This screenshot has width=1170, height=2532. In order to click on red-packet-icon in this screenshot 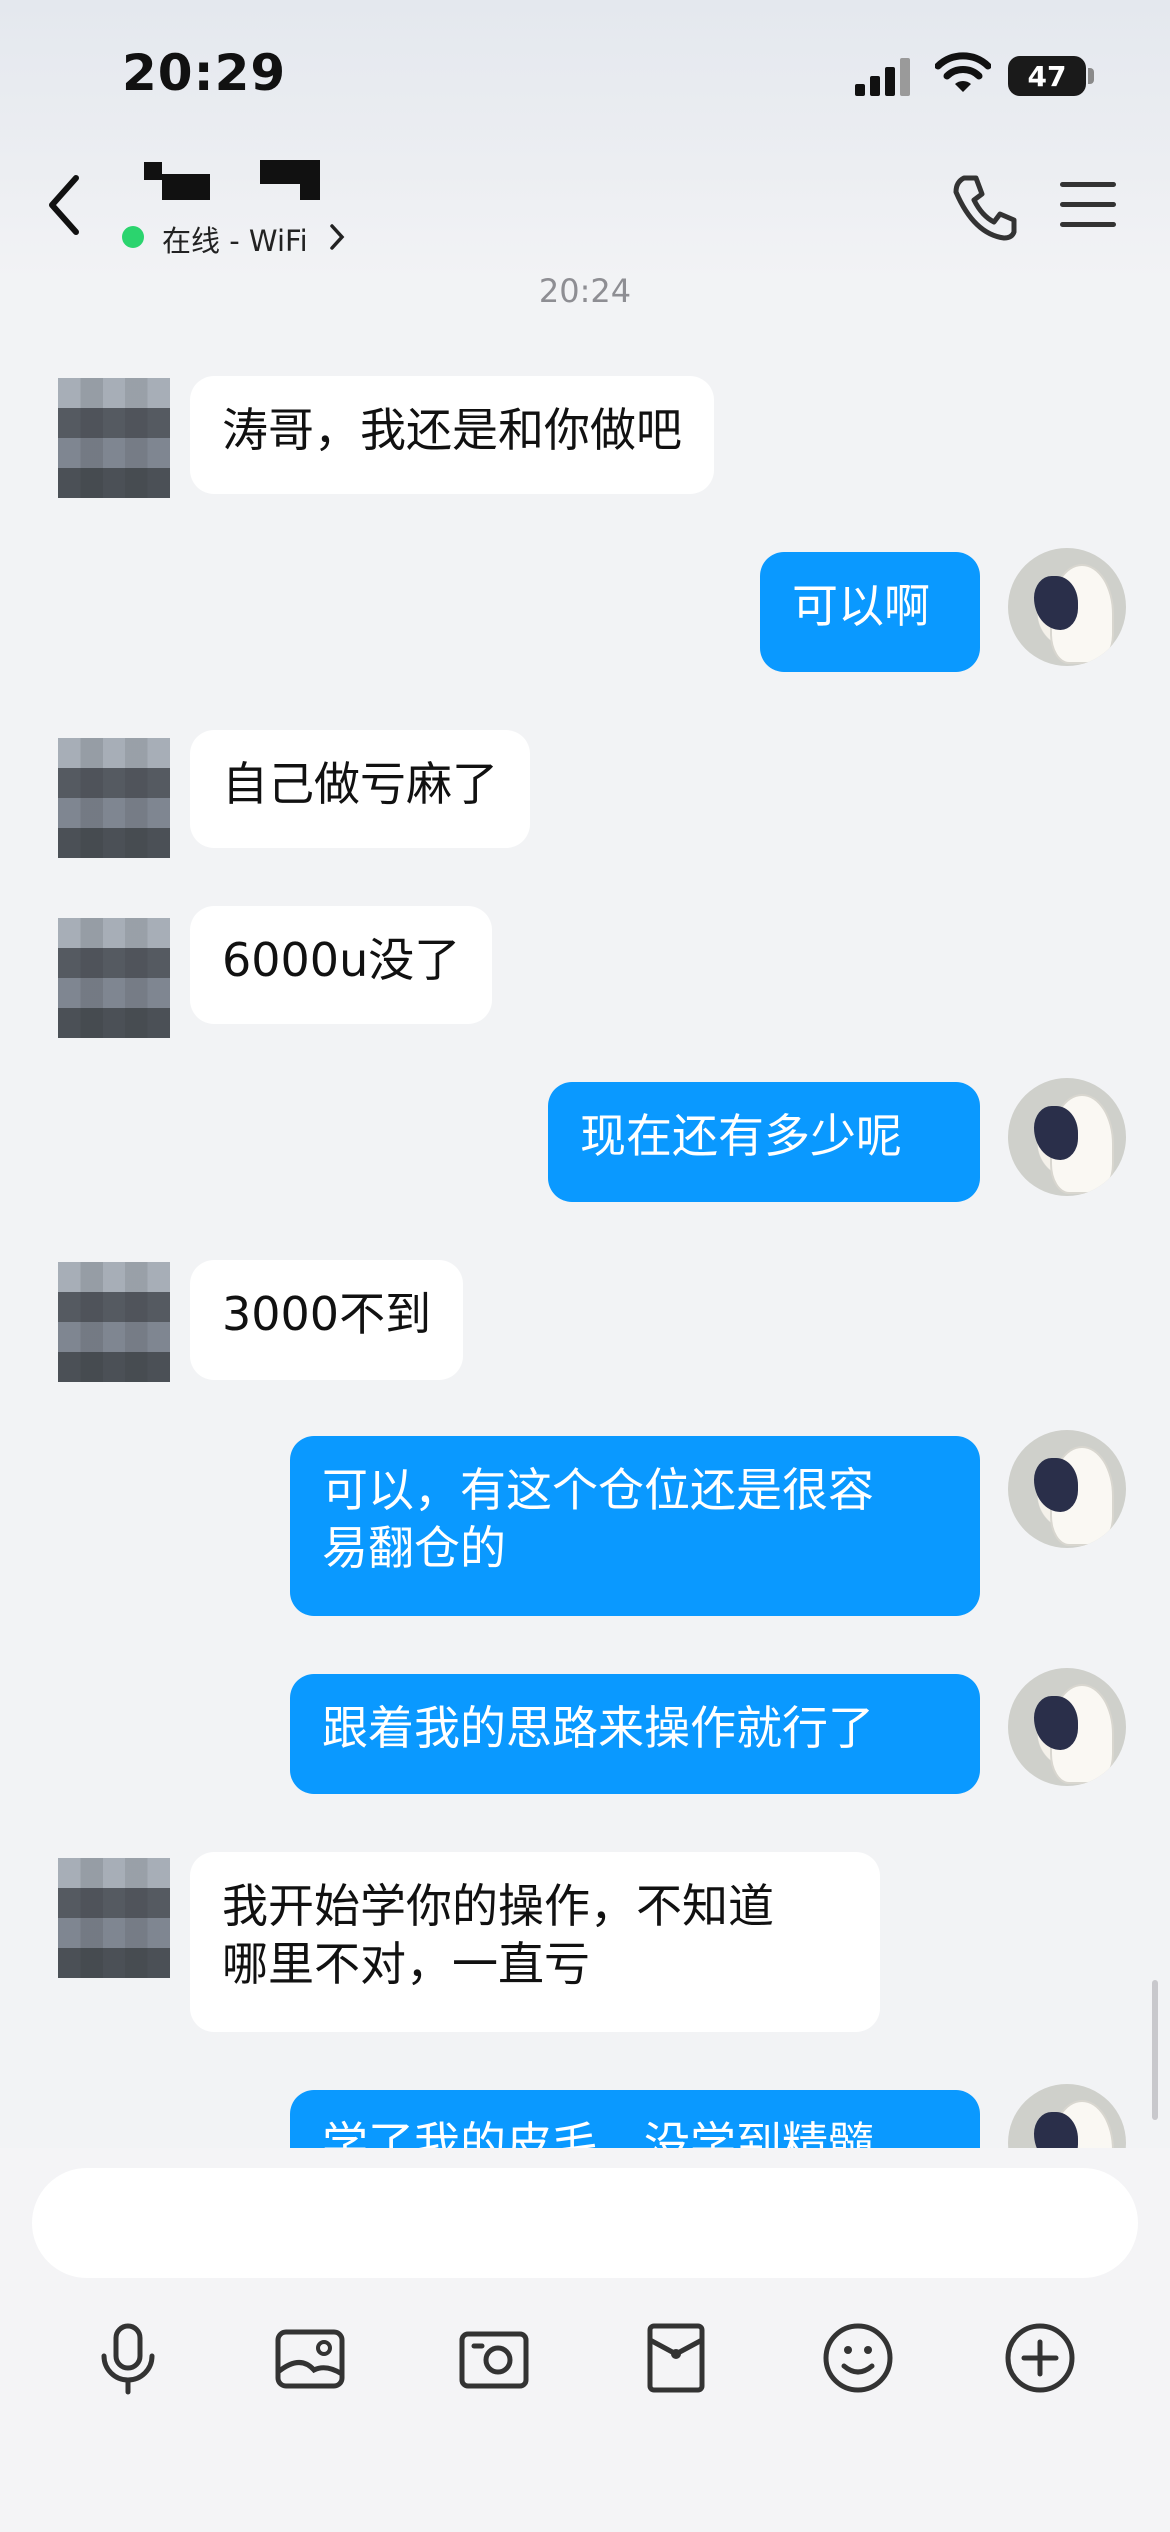, I will do `click(676, 2358)`.